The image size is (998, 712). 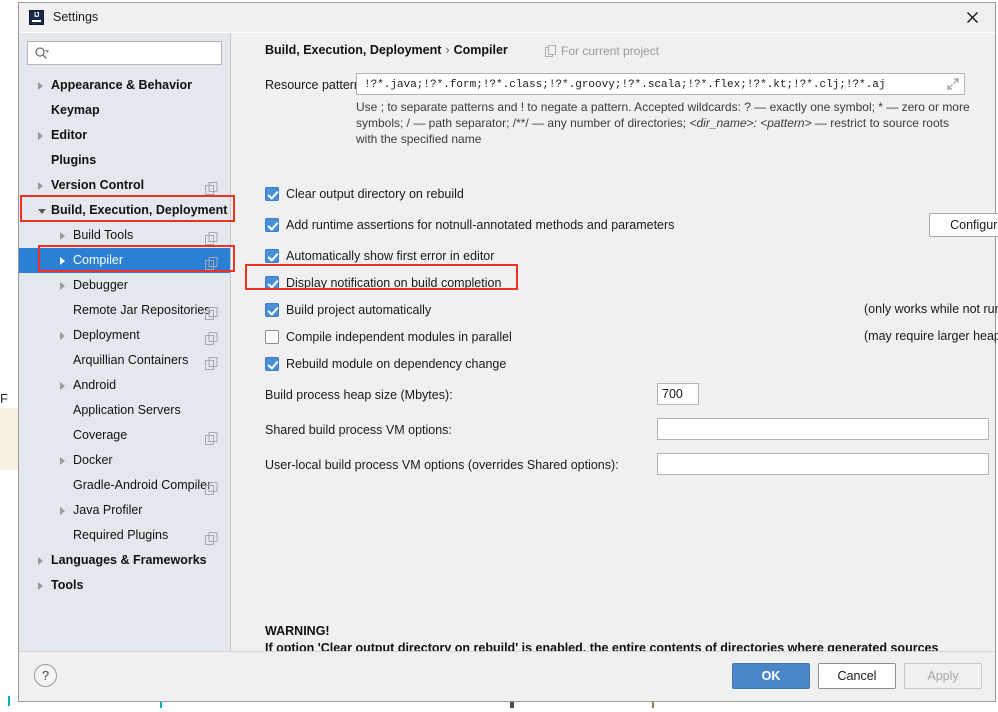 I want to click on resource-patterns-field, so click(x=660, y=84).